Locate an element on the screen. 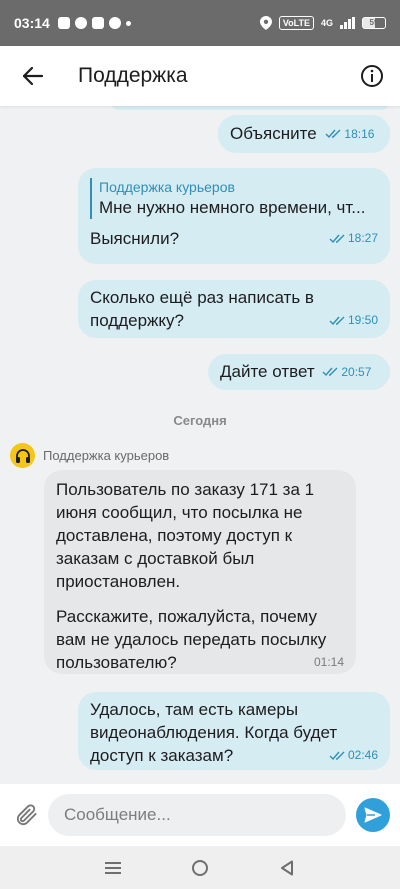  message-text-line: Расскажите, пожалуйста, почему is located at coordinates (187, 616).